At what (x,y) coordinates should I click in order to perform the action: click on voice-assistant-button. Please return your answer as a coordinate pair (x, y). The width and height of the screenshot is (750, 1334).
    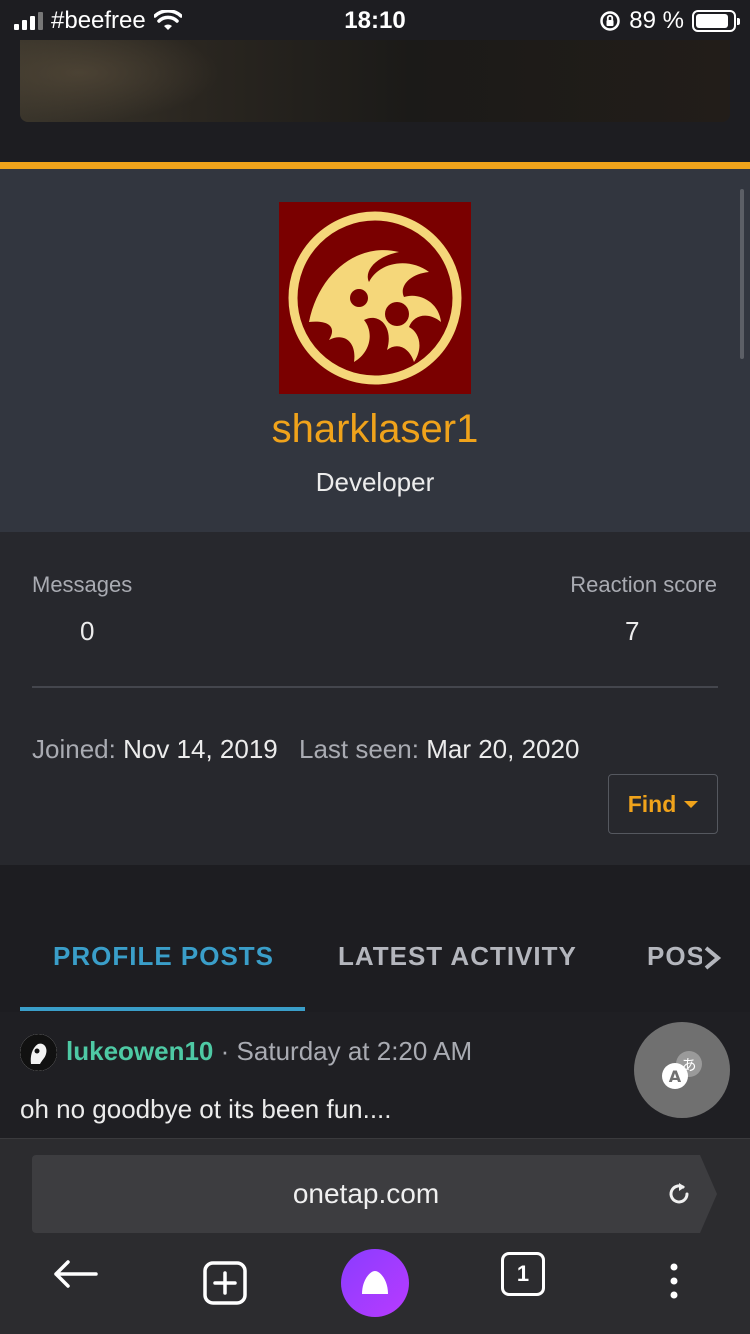
    Looking at the image, I should click on (375, 1283).